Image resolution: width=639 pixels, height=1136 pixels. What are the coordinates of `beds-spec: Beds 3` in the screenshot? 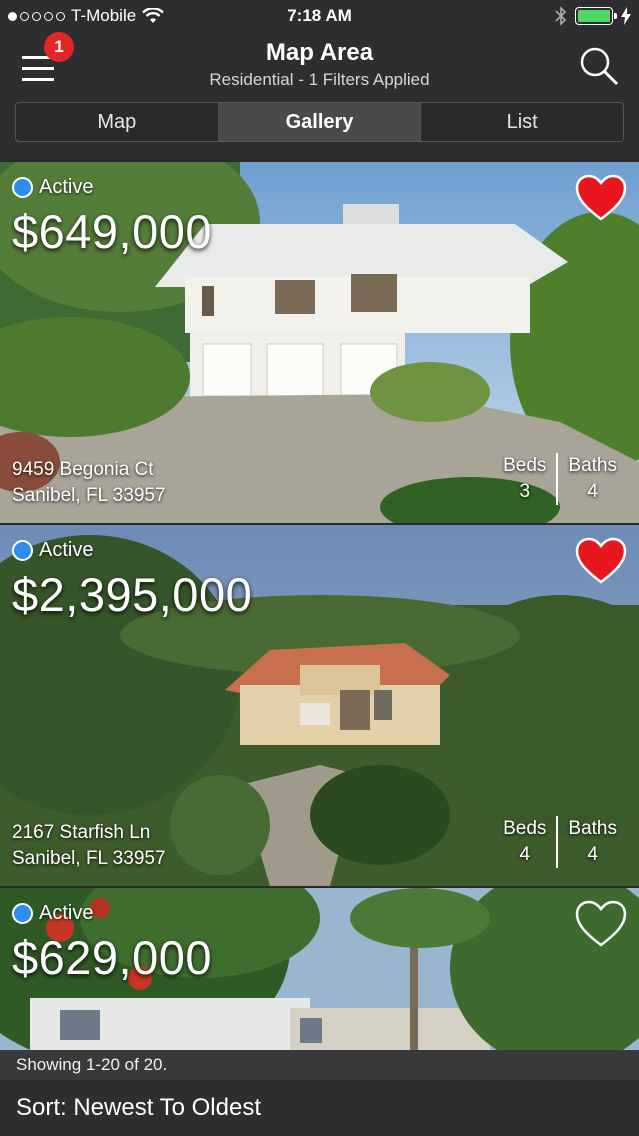 It's located at (524, 479).